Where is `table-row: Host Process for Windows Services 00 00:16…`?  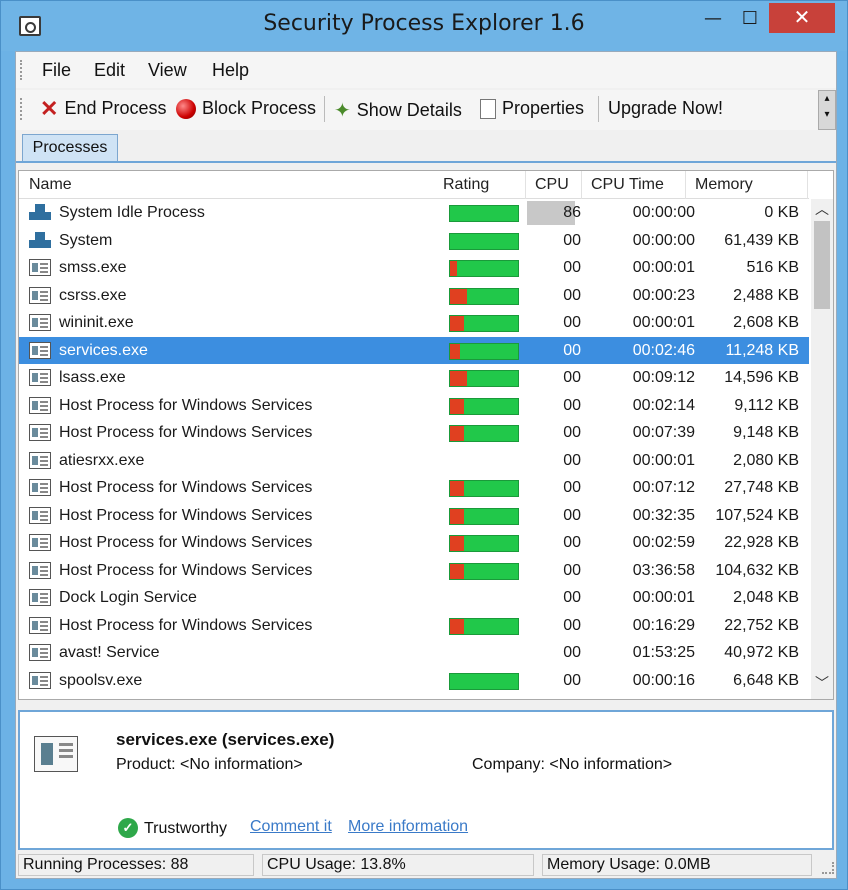
table-row: Host Process for Windows Services 00 00:16… is located at coordinates (414, 626).